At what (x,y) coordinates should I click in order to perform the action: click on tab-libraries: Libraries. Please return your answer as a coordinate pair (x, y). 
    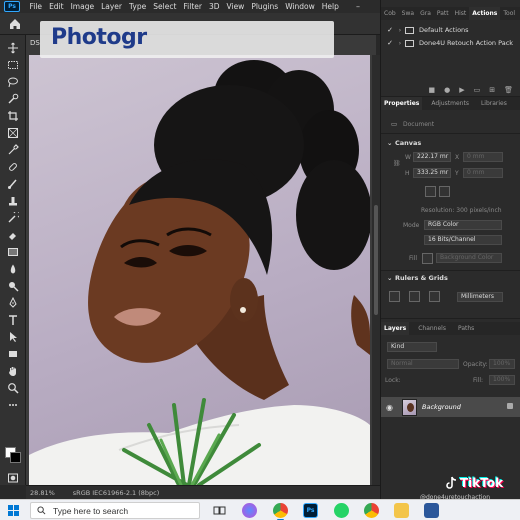
    Looking at the image, I should click on (494, 103).